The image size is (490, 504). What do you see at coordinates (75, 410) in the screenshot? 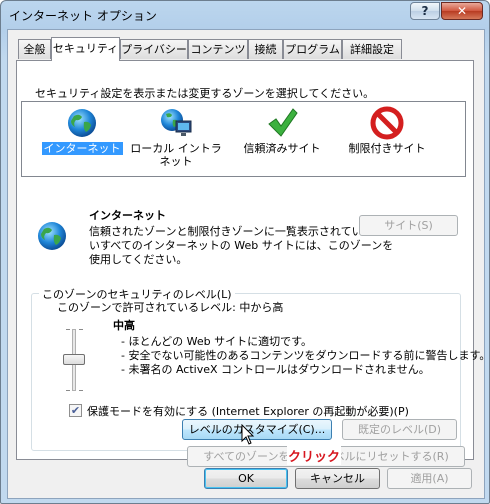
I see `protected-mode-checkbox: ✔` at bounding box center [75, 410].